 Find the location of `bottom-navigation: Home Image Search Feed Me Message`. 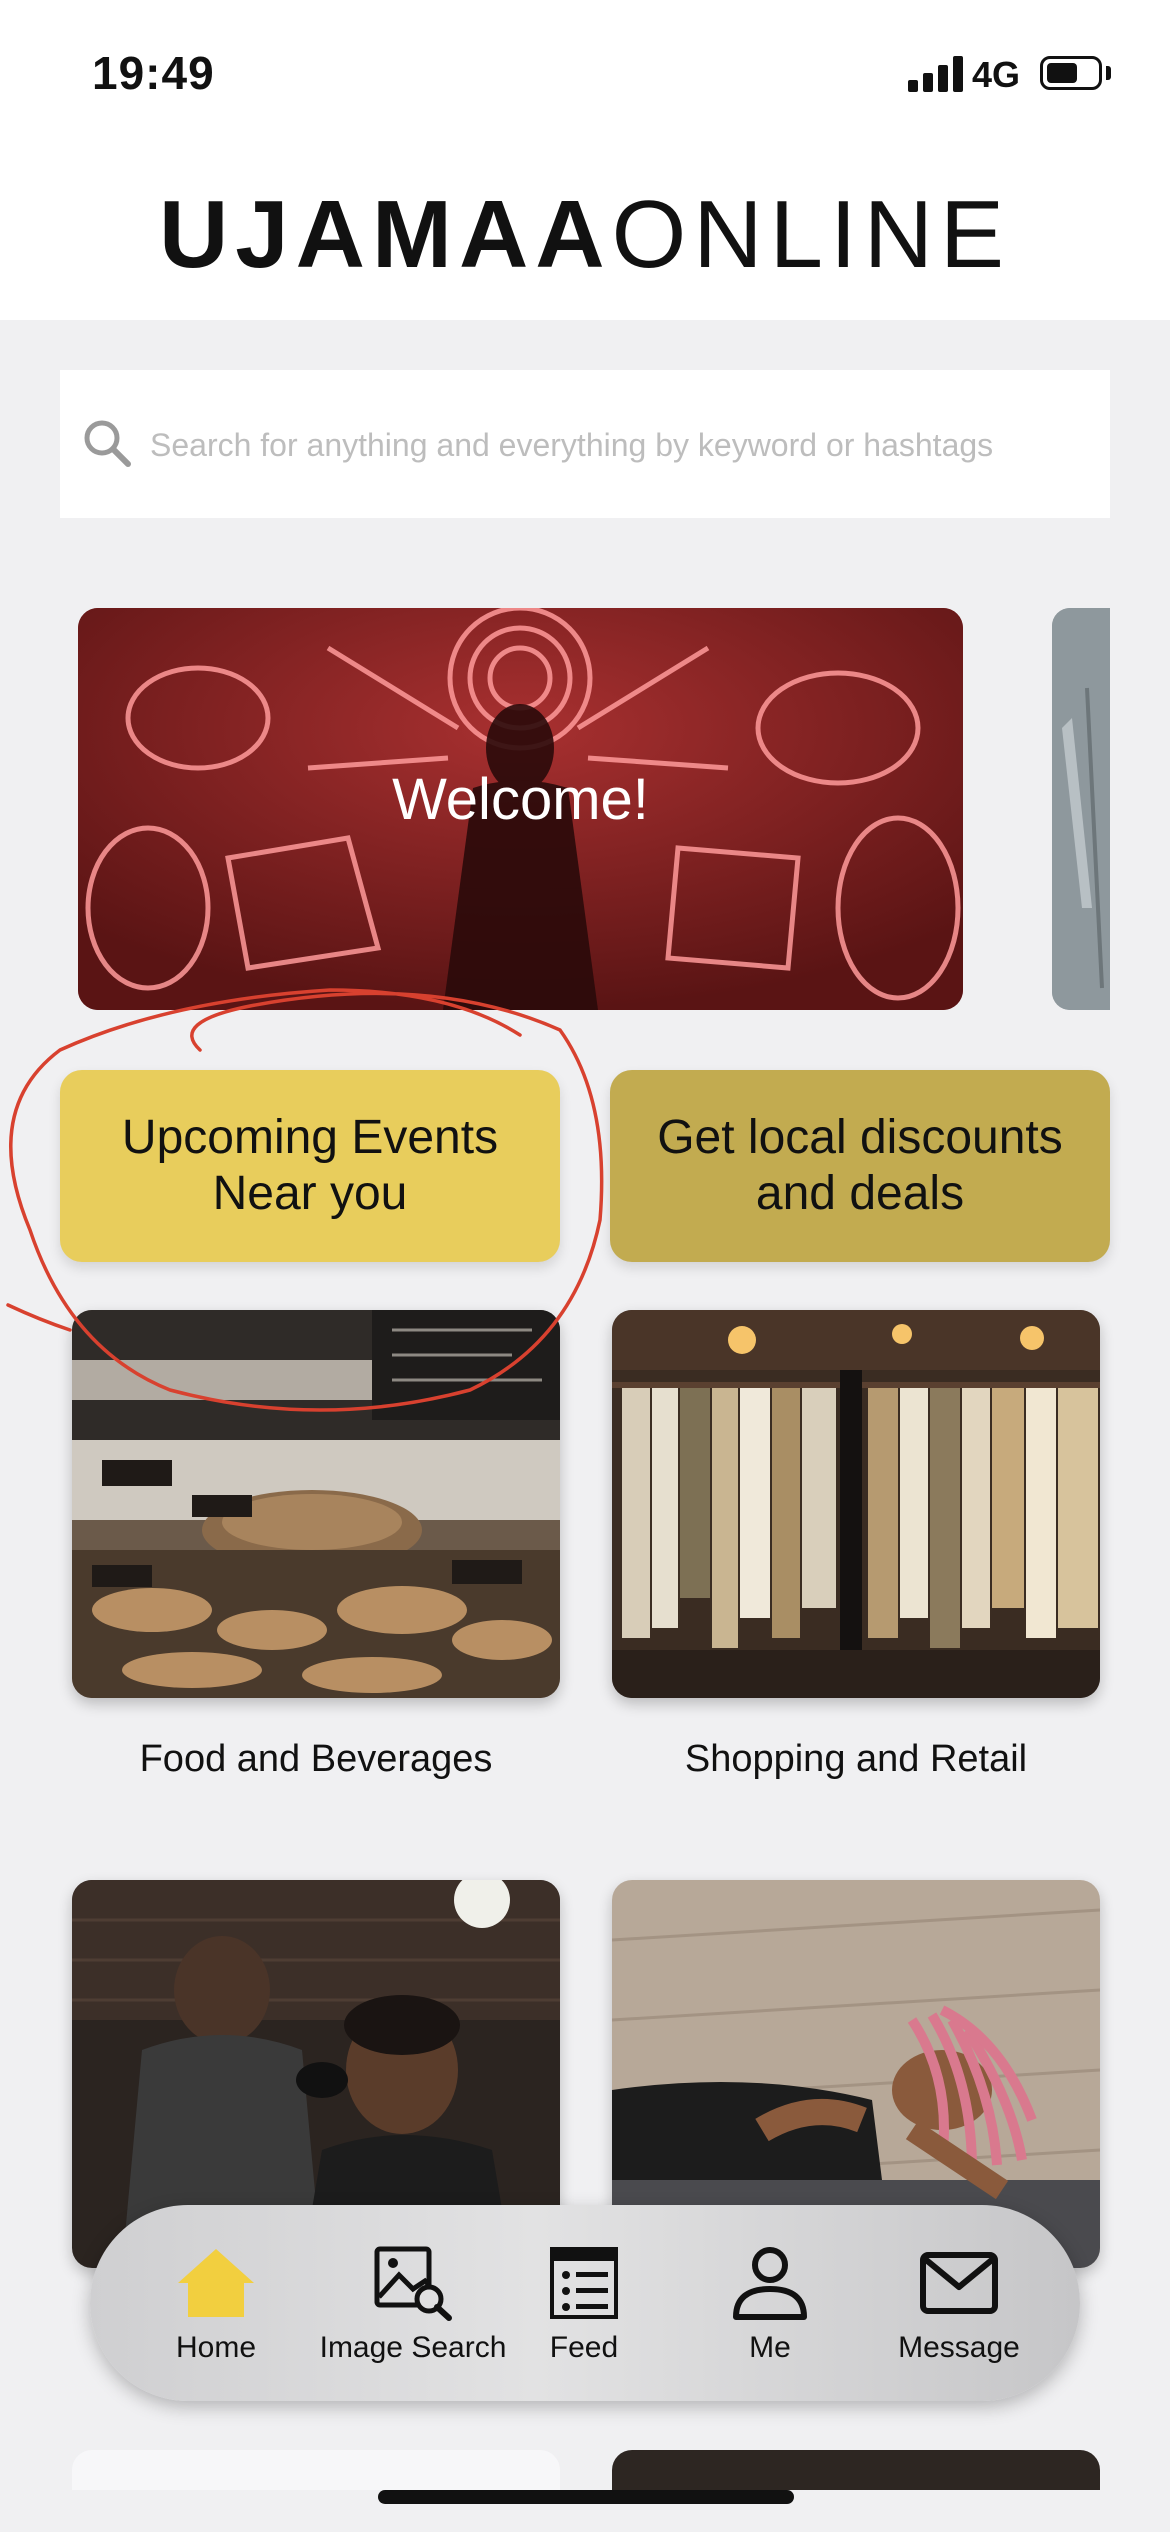

bottom-navigation: Home Image Search Feed Me Message is located at coordinates (585, 2303).